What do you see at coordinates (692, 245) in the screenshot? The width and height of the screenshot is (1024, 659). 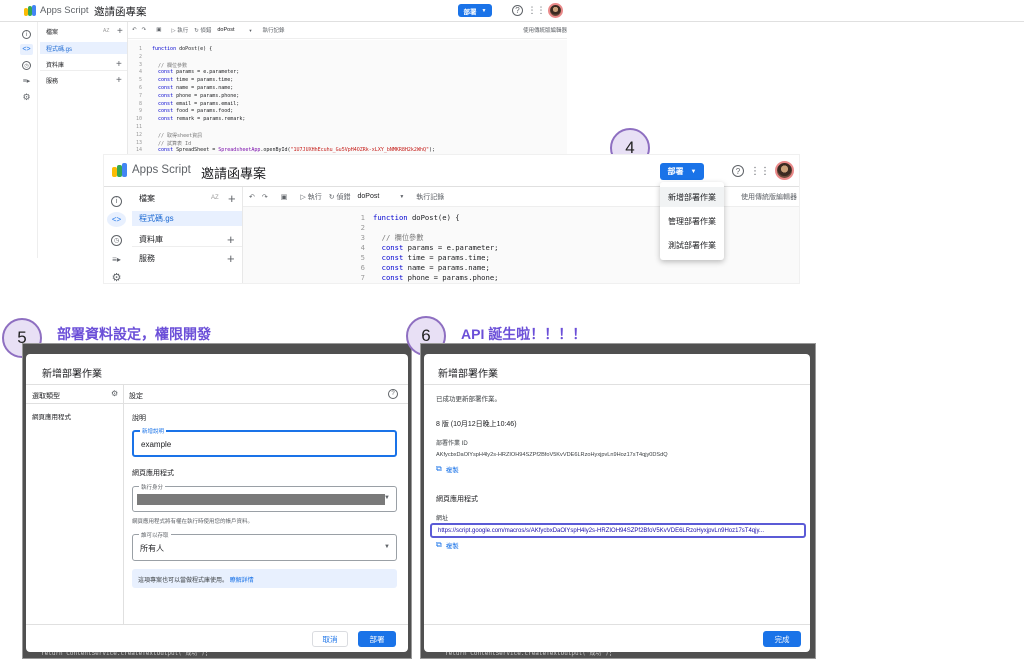 I see `menu-item-test-deployments: 測試部署作業` at bounding box center [692, 245].